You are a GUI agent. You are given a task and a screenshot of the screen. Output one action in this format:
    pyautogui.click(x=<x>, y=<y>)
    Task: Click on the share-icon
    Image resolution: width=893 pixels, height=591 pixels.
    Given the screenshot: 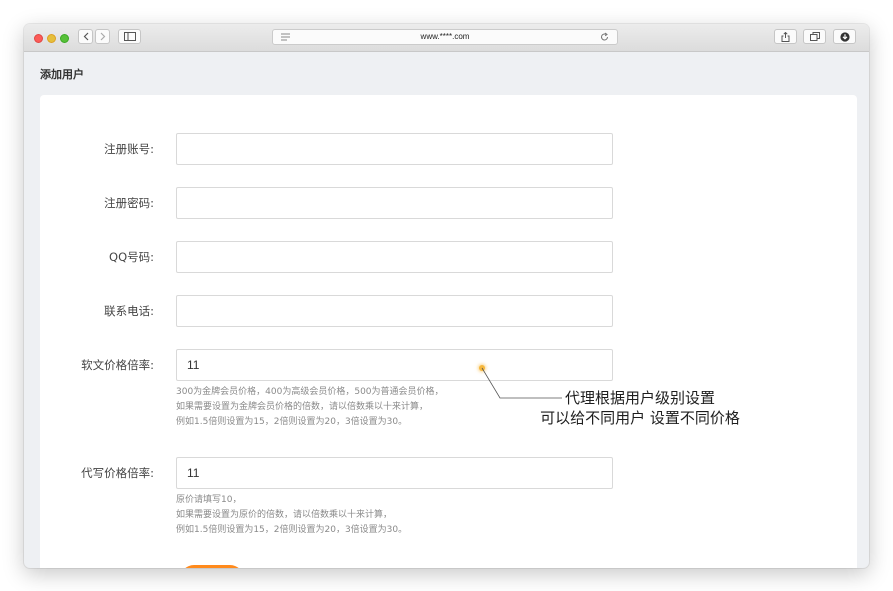 What is the action you would take?
    pyautogui.click(x=785, y=36)
    